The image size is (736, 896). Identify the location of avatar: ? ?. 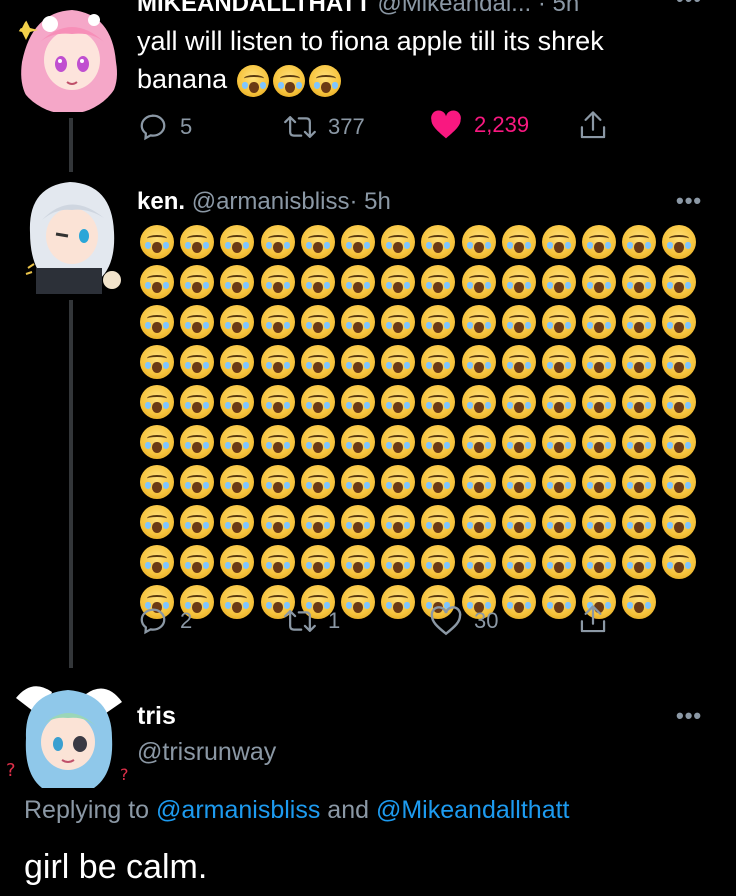
(69, 733).